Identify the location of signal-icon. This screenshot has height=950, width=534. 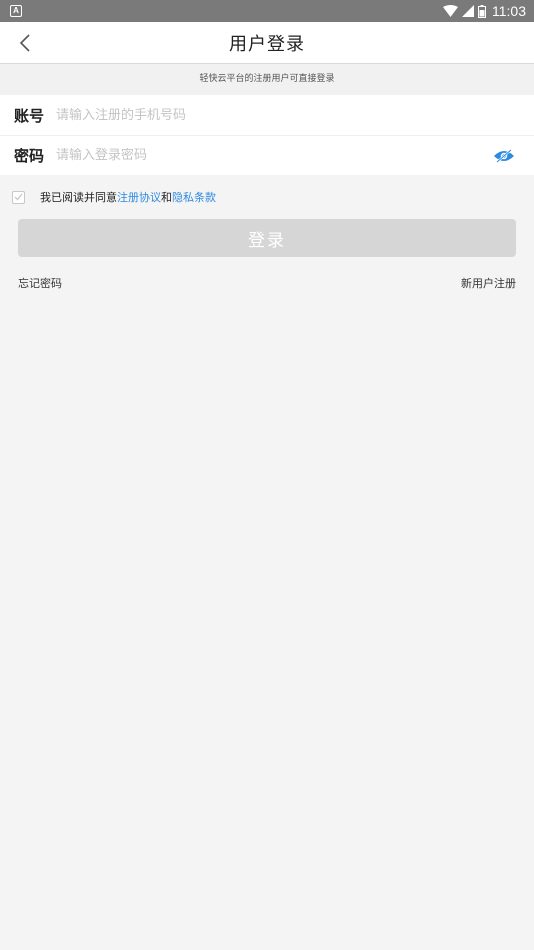
(468, 11).